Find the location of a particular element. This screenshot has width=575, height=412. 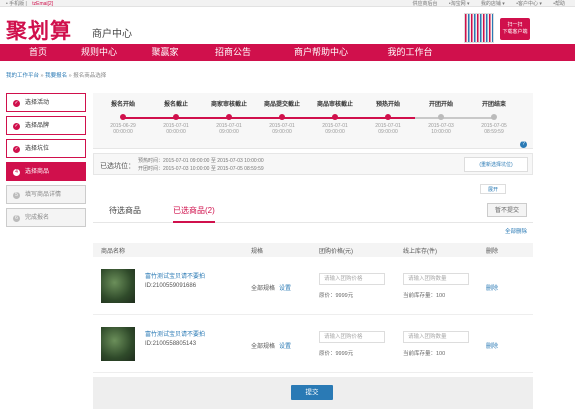

app-button-line2: 下载客户端 is located at coordinates (515, 32).